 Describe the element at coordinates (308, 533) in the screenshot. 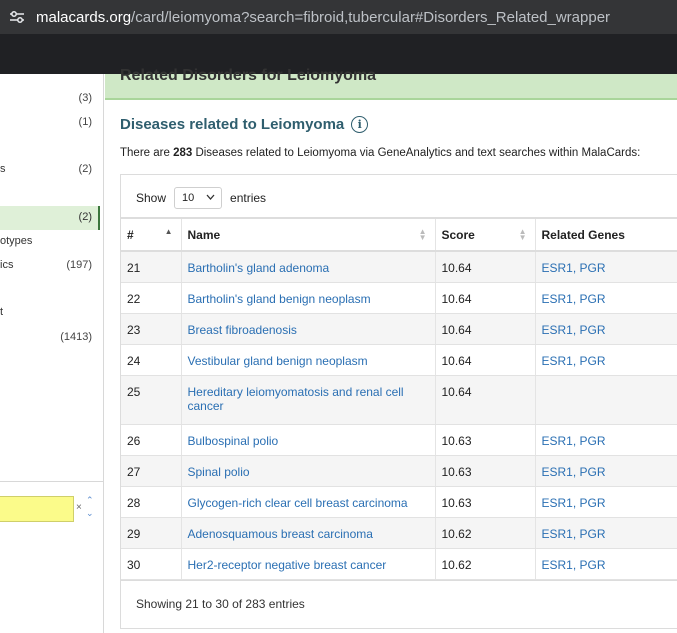

I see `disease-link: Adenosquamous breast carcinoma` at that location.